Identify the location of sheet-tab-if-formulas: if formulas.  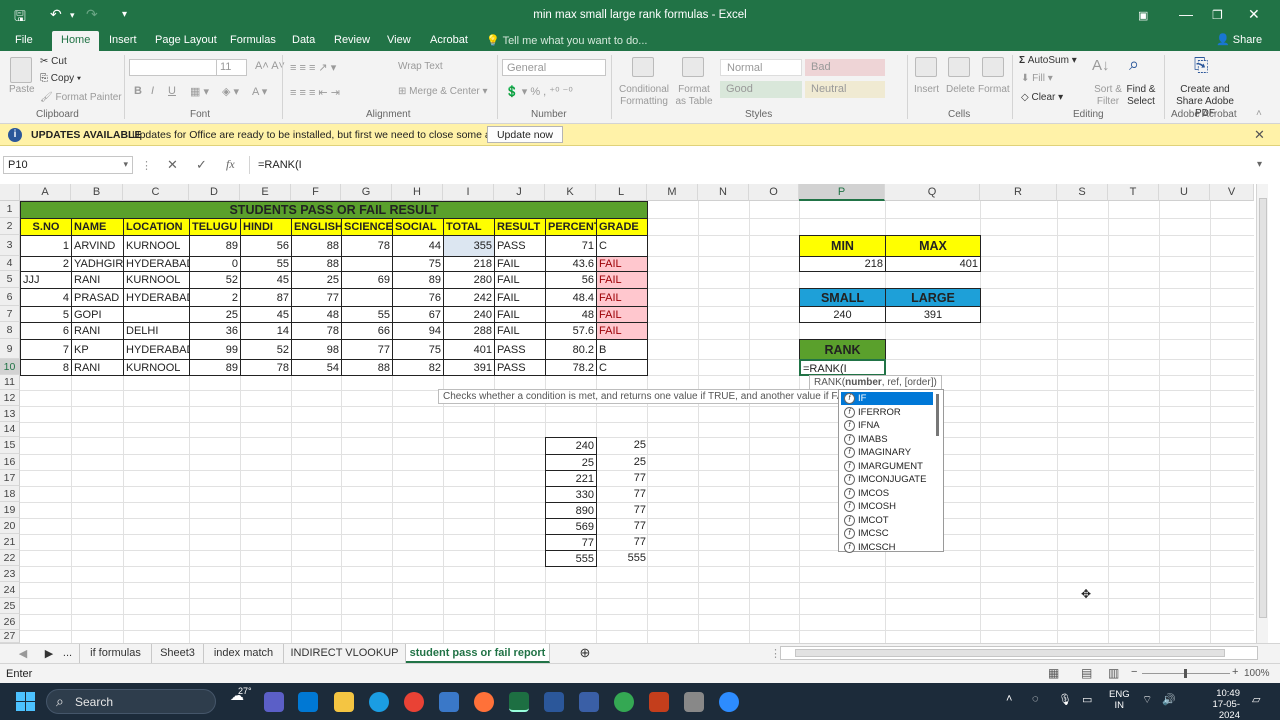
(116, 653).